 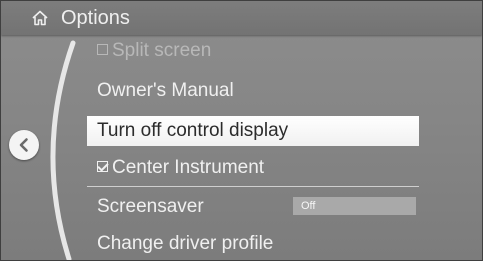 What do you see at coordinates (185, 243) in the screenshot?
I see `menu-item-label: Change driver profile` at bounding box center [185, 243].